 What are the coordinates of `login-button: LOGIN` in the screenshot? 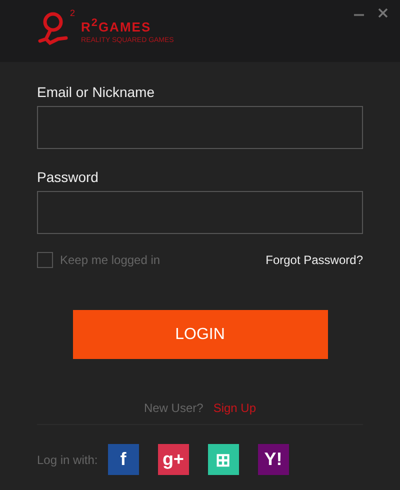 It's located at (200, 334).